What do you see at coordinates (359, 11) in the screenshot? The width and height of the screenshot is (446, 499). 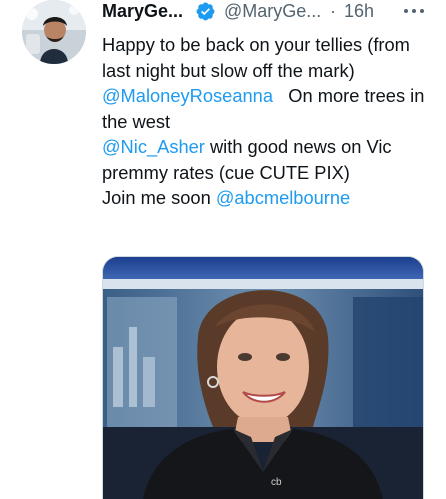 I see `timestamp: 16h` at bounding box center [359, 11].